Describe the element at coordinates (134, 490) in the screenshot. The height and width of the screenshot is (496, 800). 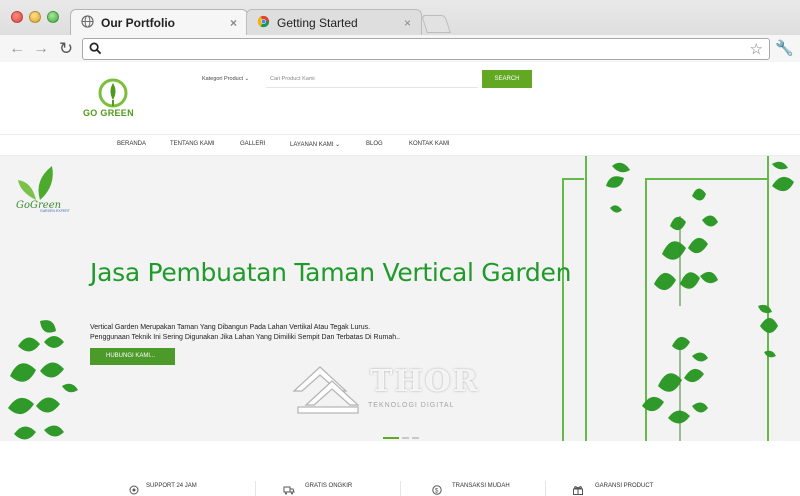
I see `support-icon` at that location.